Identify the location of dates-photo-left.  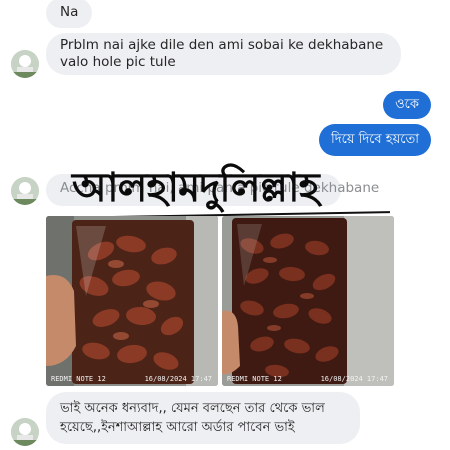
(132, 301).